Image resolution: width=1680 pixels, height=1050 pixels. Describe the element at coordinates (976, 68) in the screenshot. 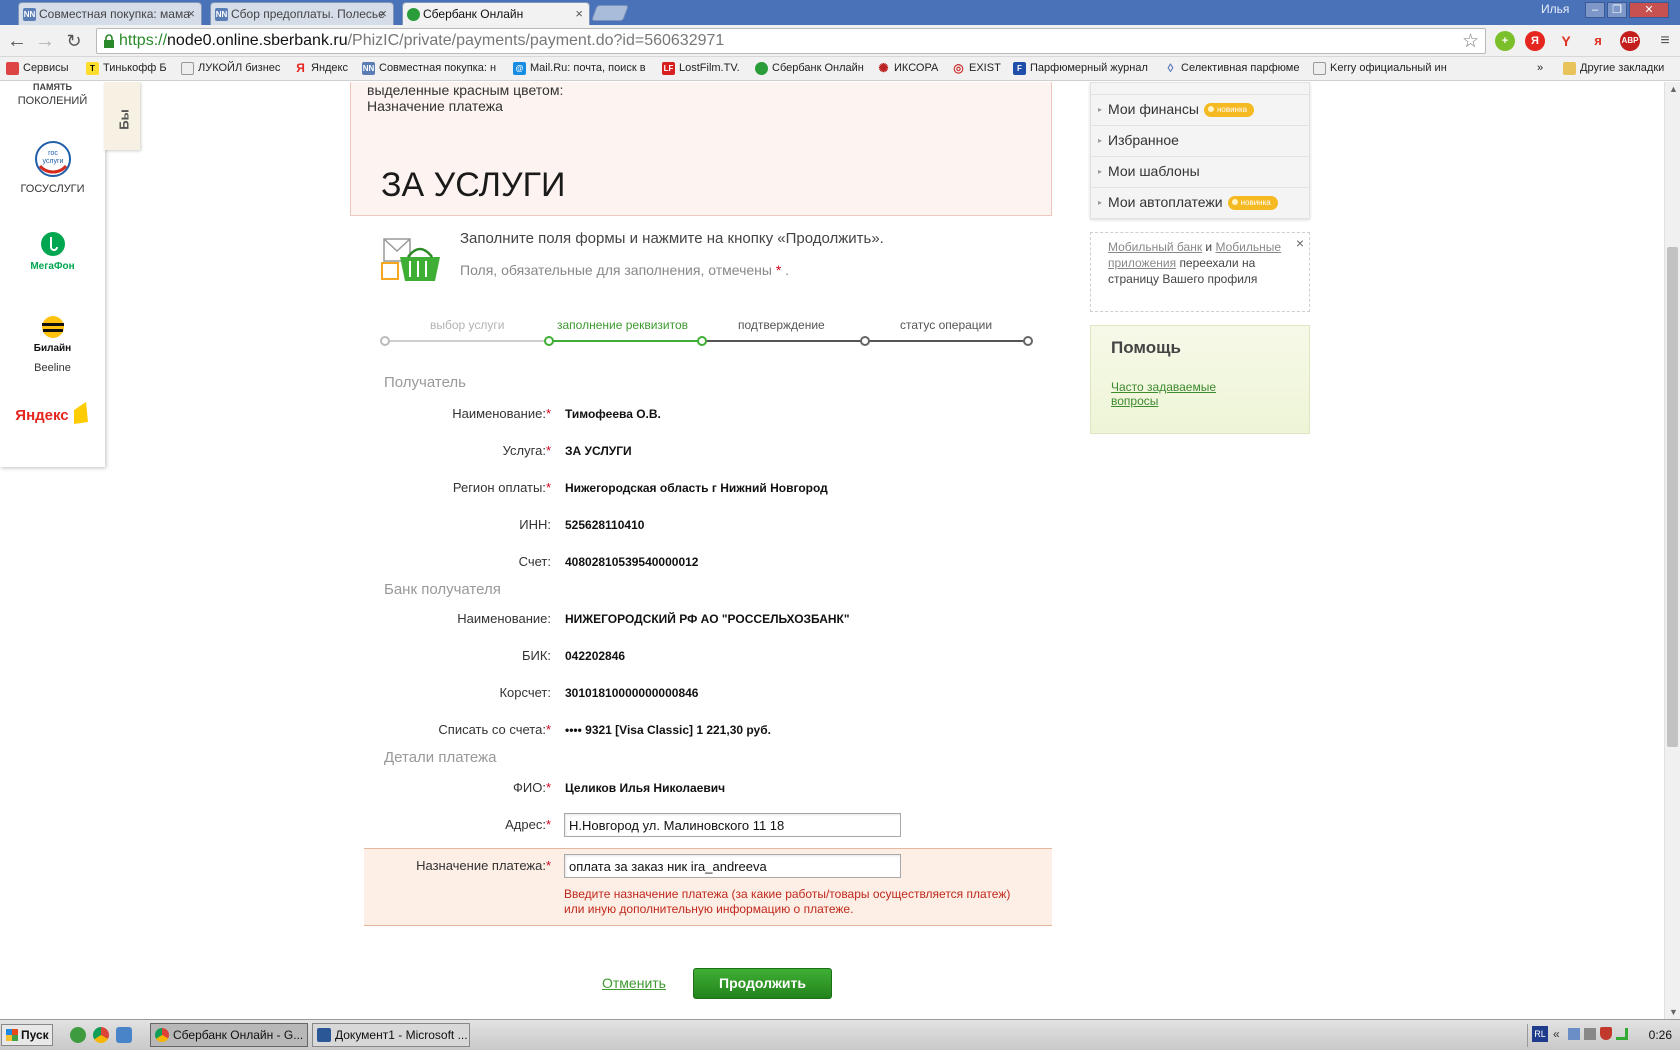

I see `bookmark-item: ◎ EXIST` at that location.